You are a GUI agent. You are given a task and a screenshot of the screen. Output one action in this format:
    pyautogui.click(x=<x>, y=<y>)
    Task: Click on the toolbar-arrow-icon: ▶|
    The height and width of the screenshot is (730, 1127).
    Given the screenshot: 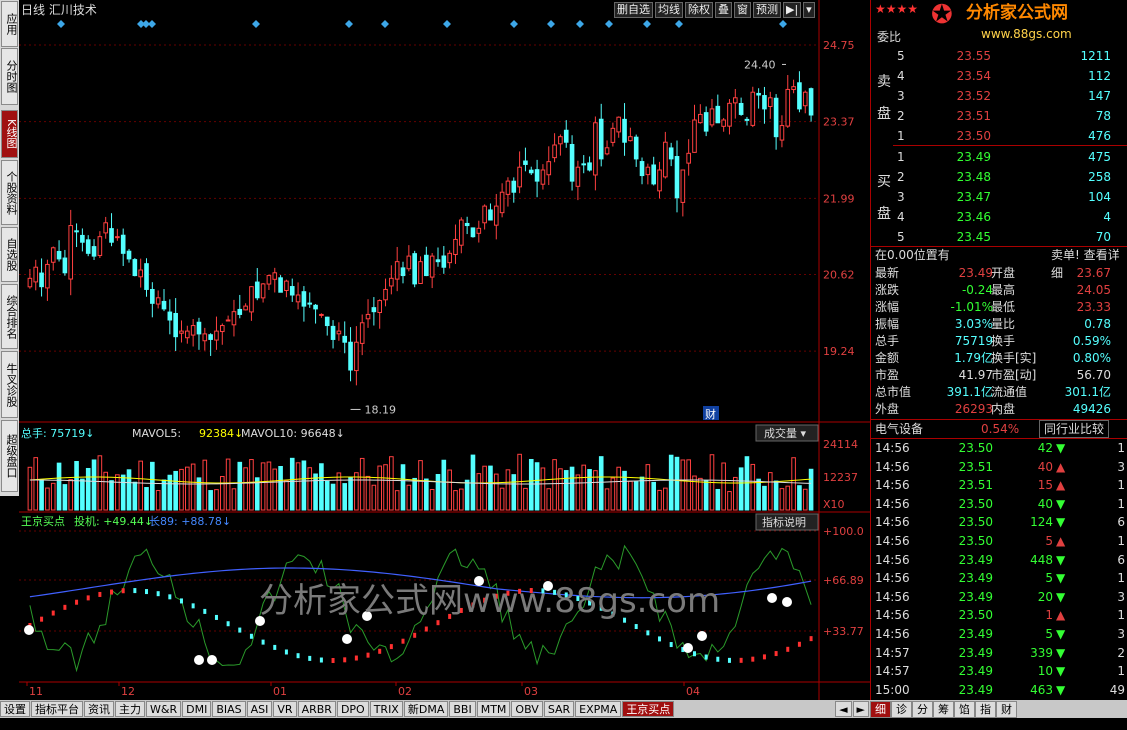 What is the action you would take?
    pyautogui.click(x=792, y=10)
    